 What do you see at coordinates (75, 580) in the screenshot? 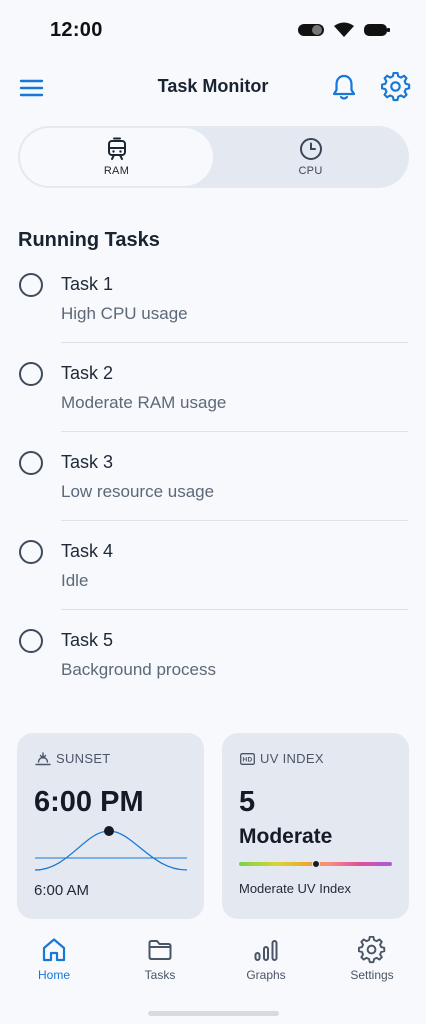
I see `task-subtitle: Idle` at bounding box center [75, 580].